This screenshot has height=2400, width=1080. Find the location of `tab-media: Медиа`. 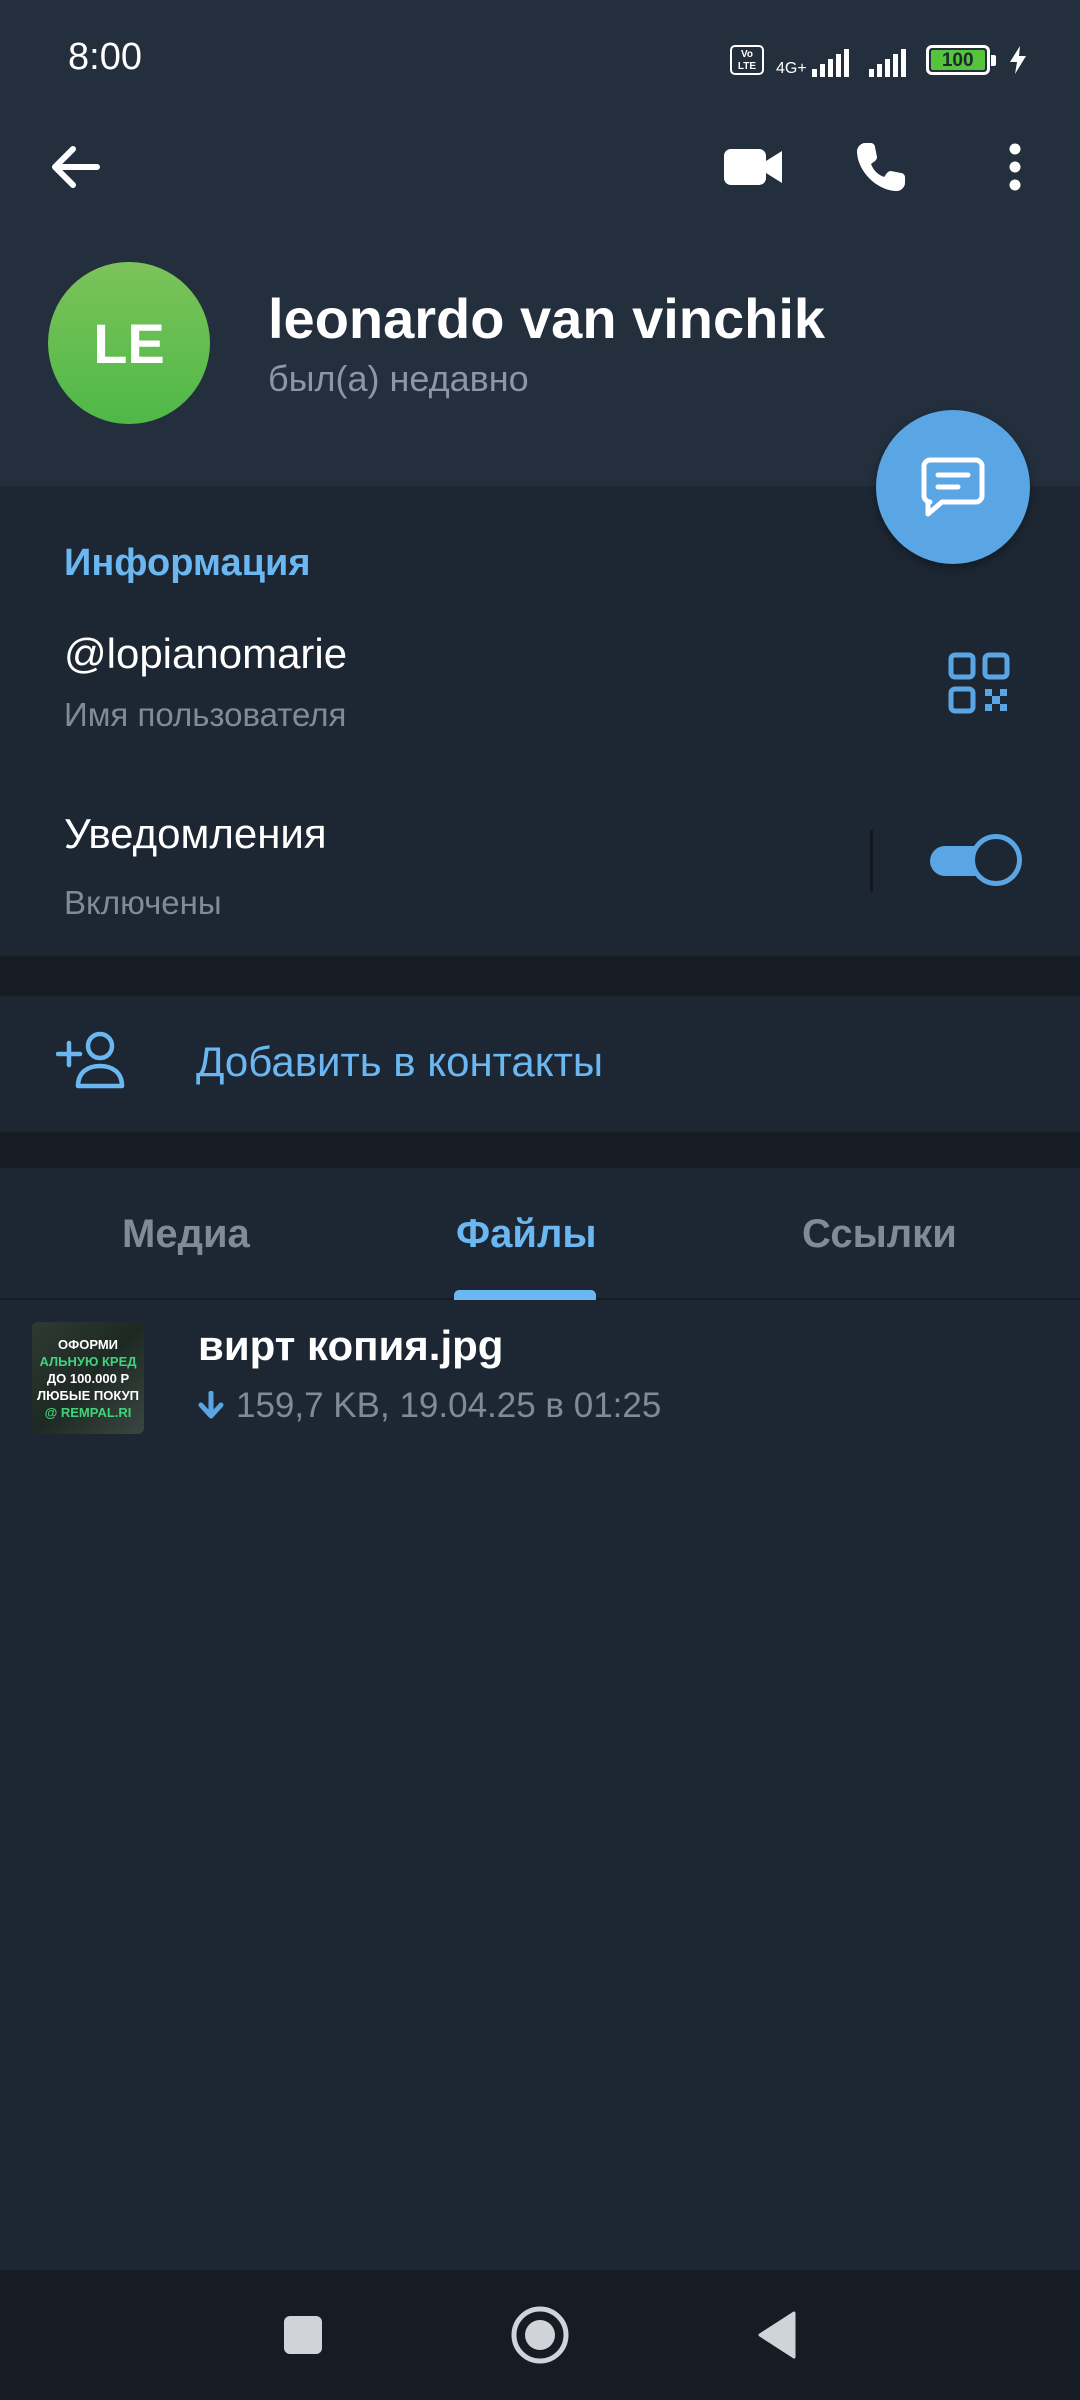

tab-media: Медиа is located at coordinates (186, 1234).